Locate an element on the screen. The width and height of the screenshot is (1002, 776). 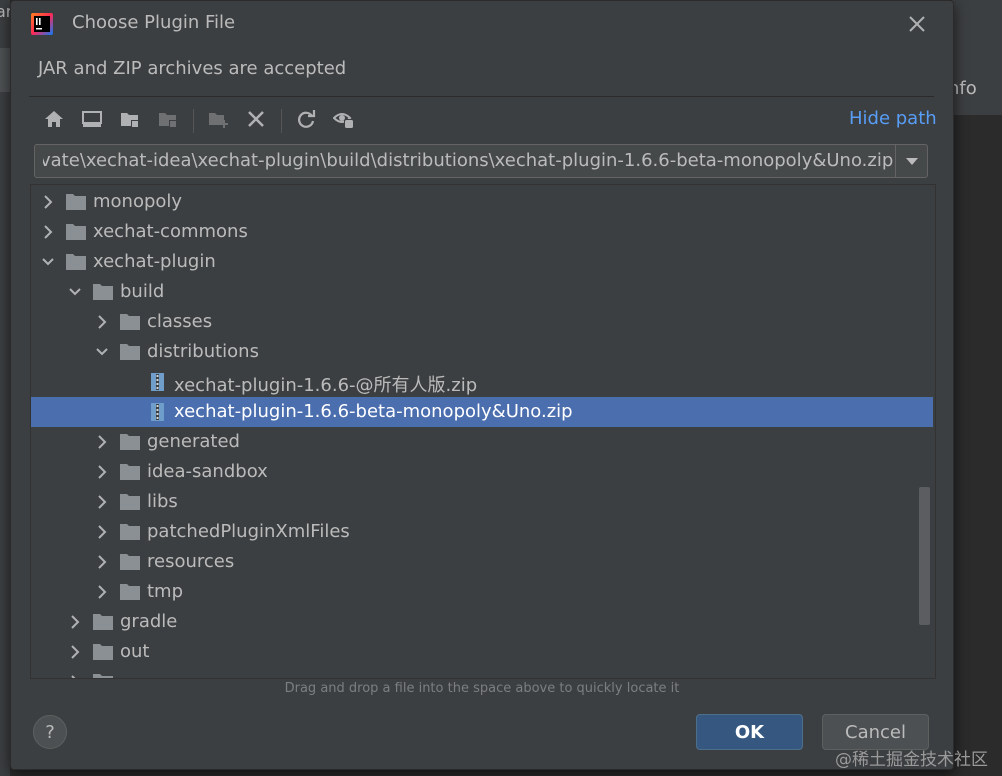
tree-folder-row: tmp is located at coordinates (482, 592).